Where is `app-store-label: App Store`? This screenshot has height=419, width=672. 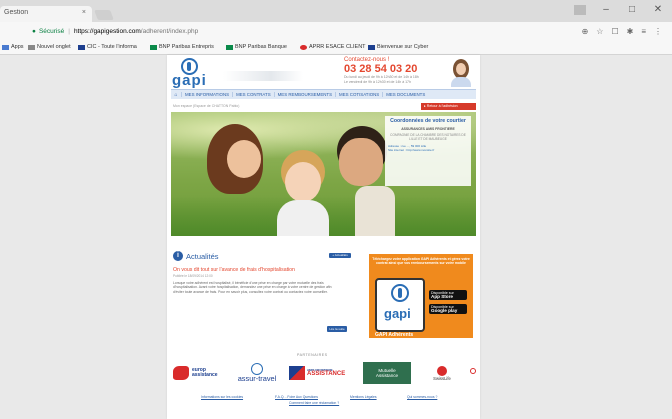
app-store-label: App Store is located at coordinates (442, 296).